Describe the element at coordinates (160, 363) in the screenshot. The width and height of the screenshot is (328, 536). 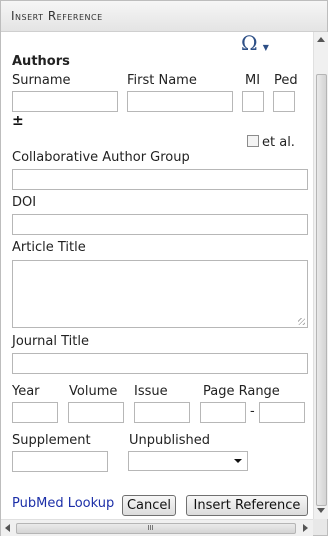
I see `journal-title-input` at that location.